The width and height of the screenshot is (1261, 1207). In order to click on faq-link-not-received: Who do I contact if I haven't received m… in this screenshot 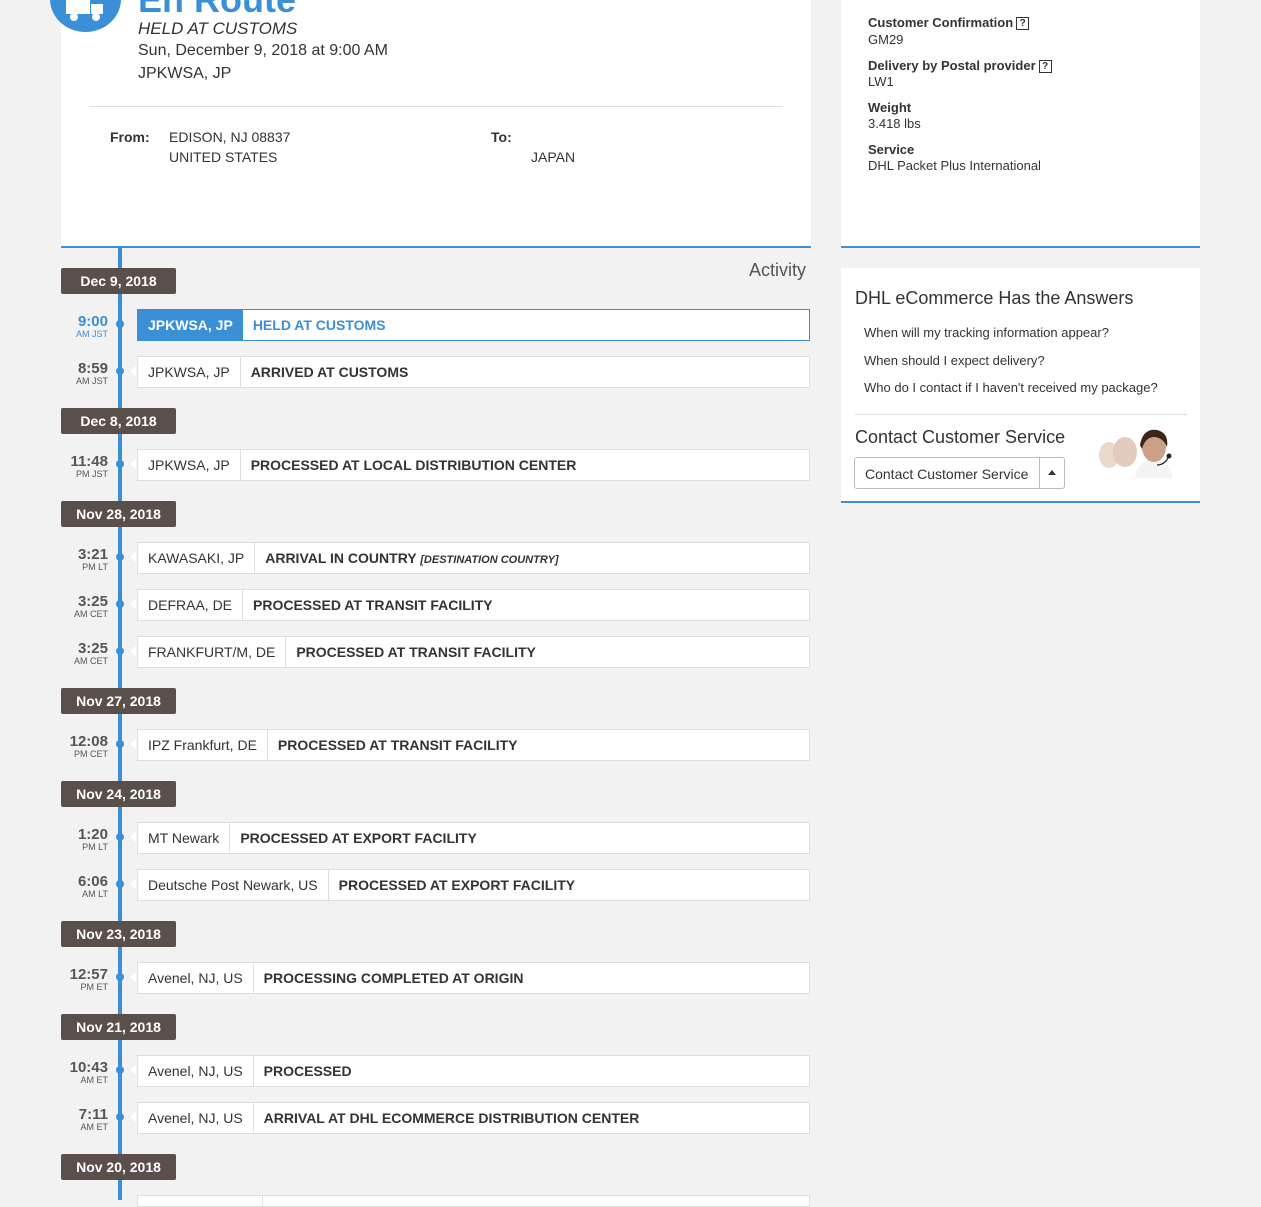, I will do `click(1011, 387)`.